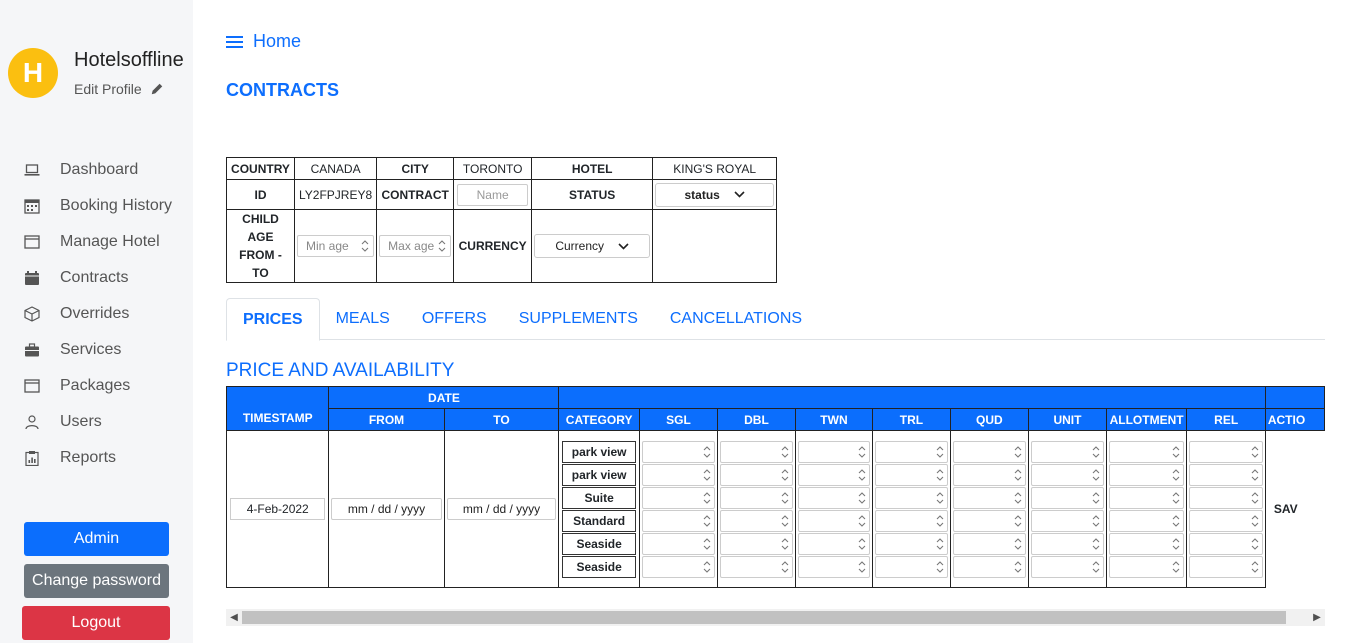 Image resolution: width=1349 pixels, height=643 pixels. I want to click on scroll-left-icon: ◀, so click(234, 617).